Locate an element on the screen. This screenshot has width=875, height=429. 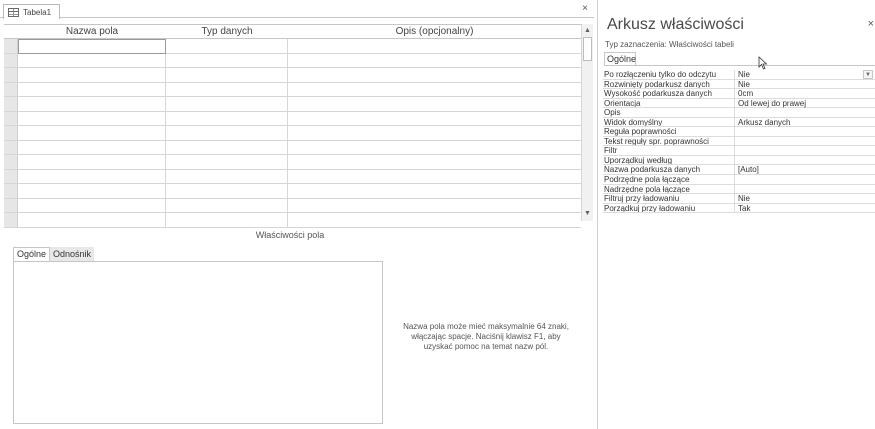
property-value: 0cm is located at coordinates (806, 93).